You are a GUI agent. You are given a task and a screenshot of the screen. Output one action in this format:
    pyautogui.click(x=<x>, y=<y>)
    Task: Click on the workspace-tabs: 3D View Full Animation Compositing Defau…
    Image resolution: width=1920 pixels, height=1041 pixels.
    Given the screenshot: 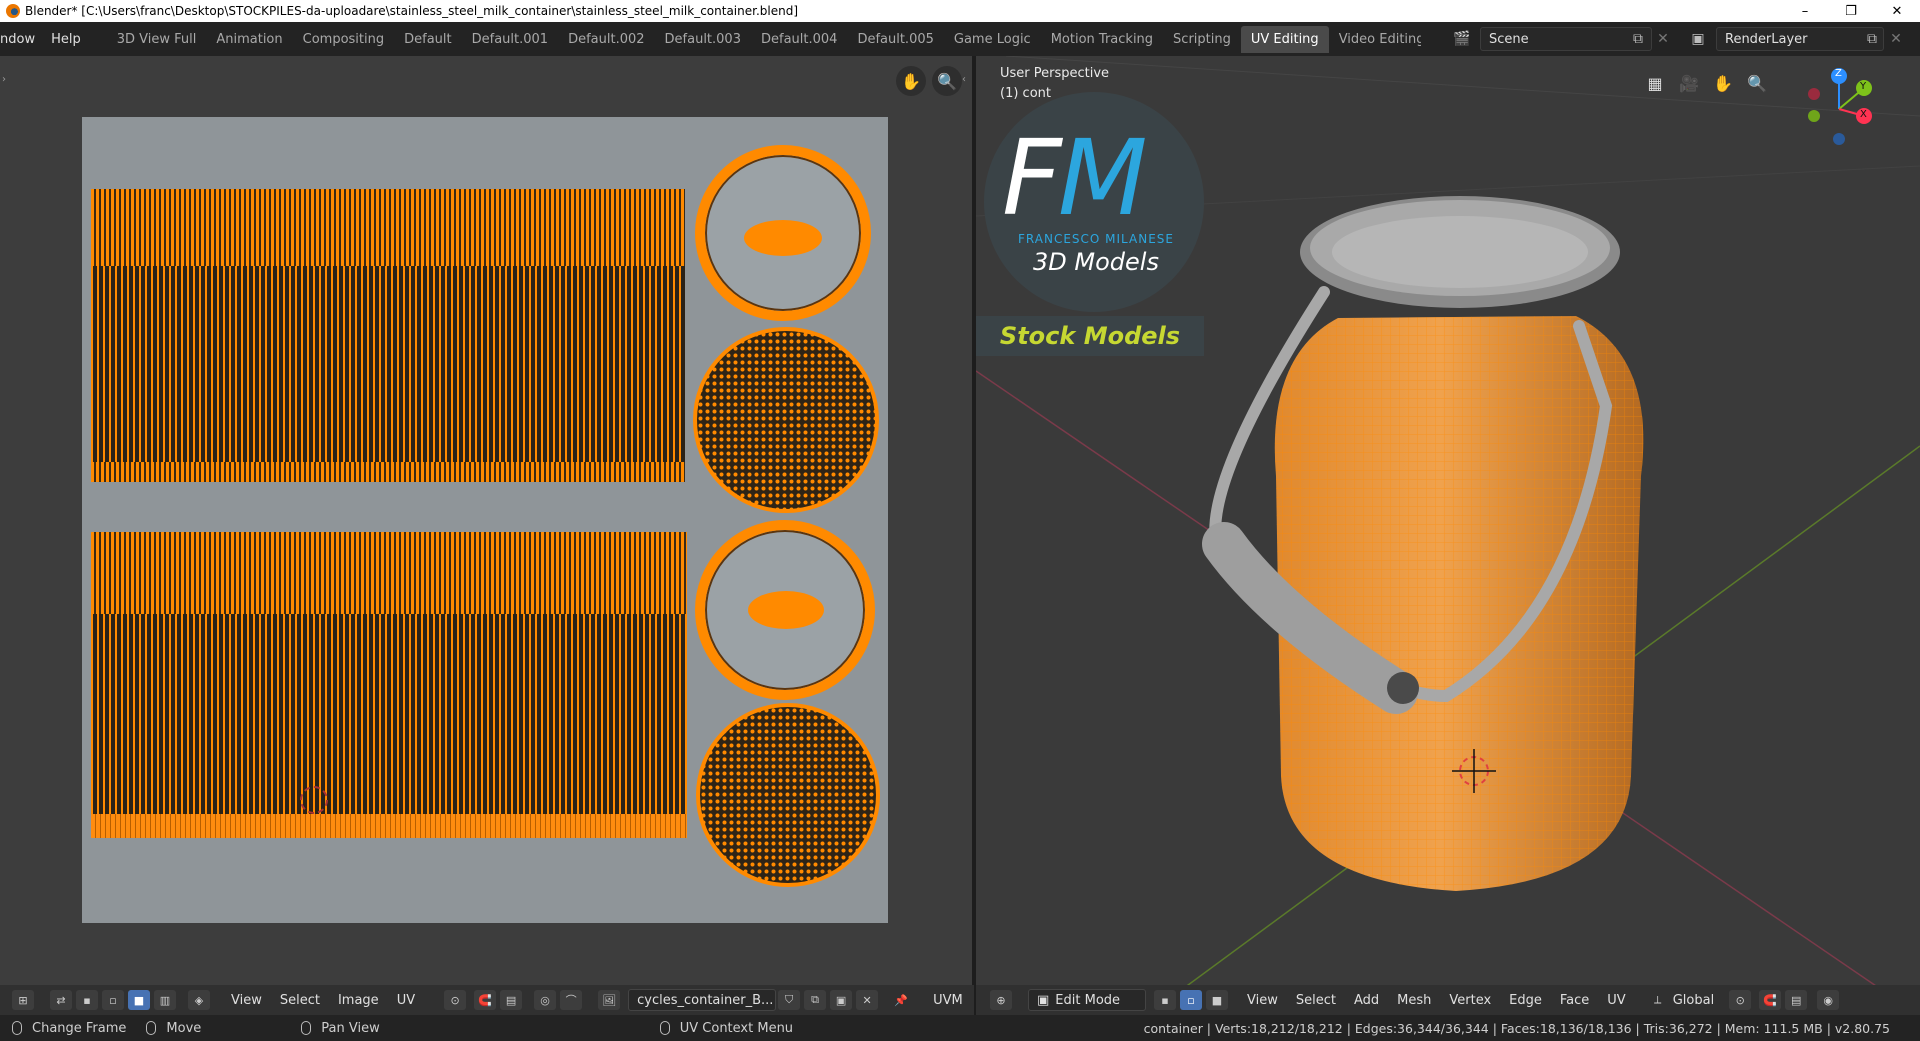 What is the action you would take?
    pyautogui.click(x=764, y=39)
    